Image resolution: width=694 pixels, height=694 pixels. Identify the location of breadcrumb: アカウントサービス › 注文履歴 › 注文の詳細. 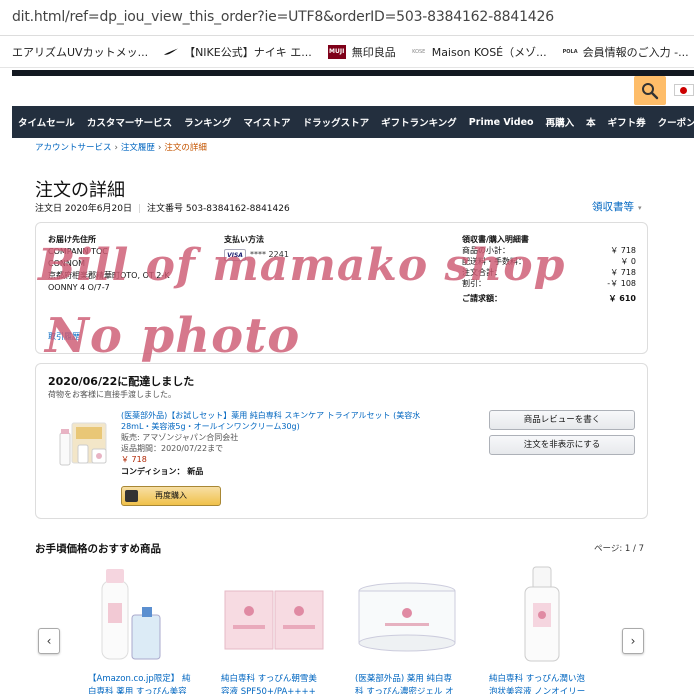
(121, 147).